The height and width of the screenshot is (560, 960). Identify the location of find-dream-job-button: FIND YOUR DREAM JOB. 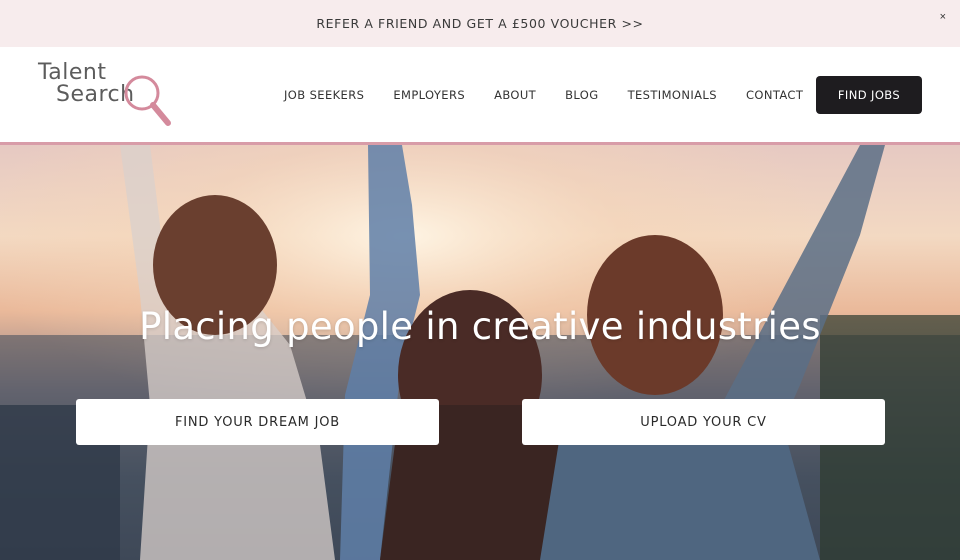
(257, 422).